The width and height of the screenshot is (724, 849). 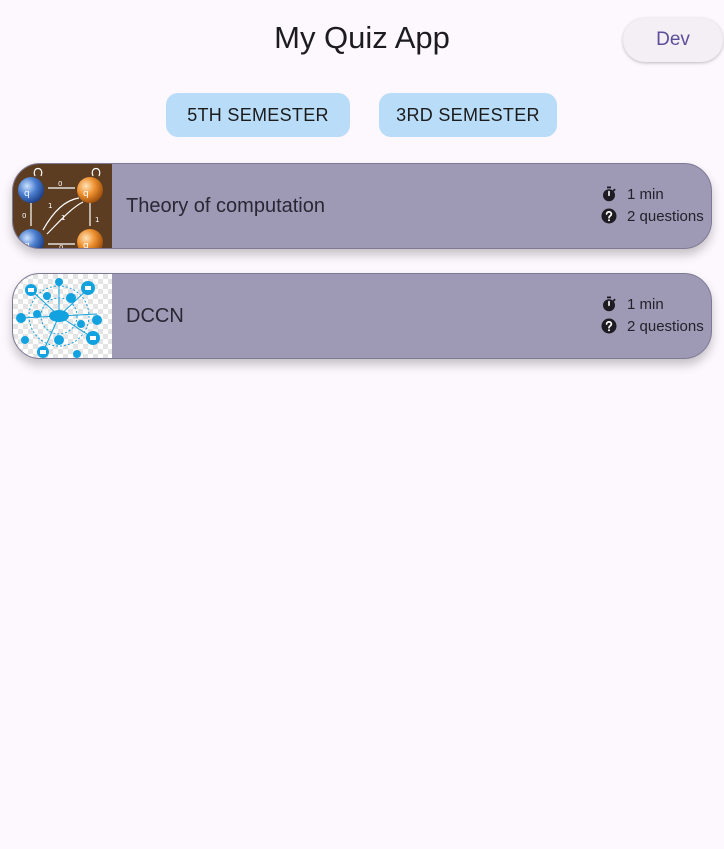 I want to click on automata-image: 0 0 1 1 1 0 q q q q, so click(x=62, y=206).